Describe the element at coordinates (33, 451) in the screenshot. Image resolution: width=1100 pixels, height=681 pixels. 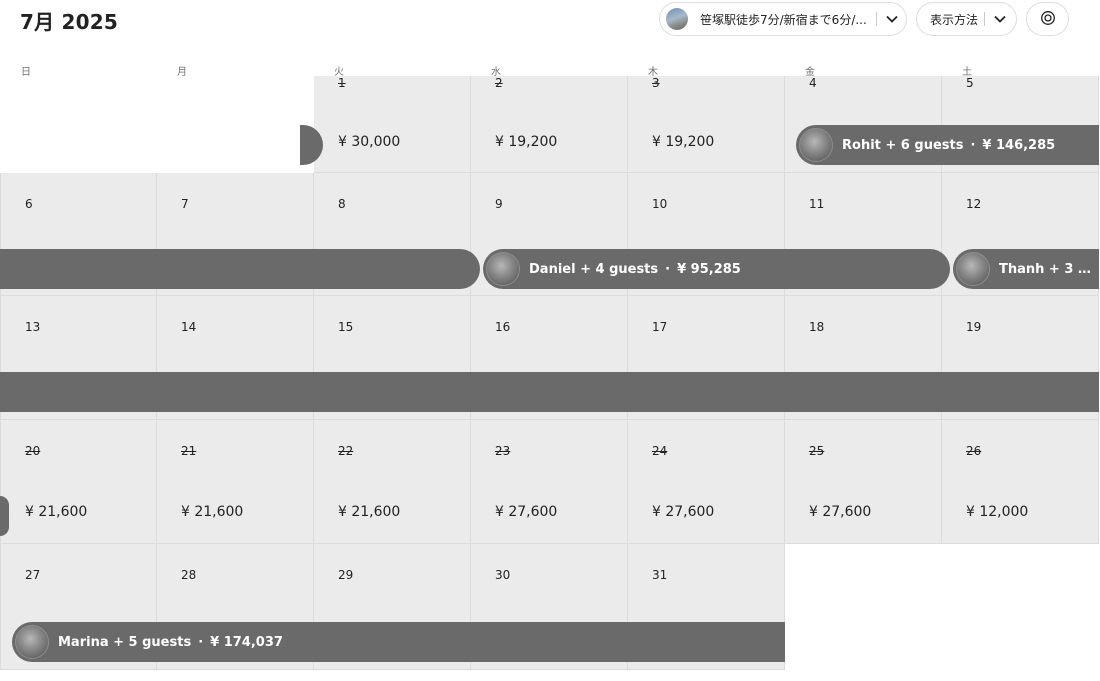
I see `day-number: 20` at that location.